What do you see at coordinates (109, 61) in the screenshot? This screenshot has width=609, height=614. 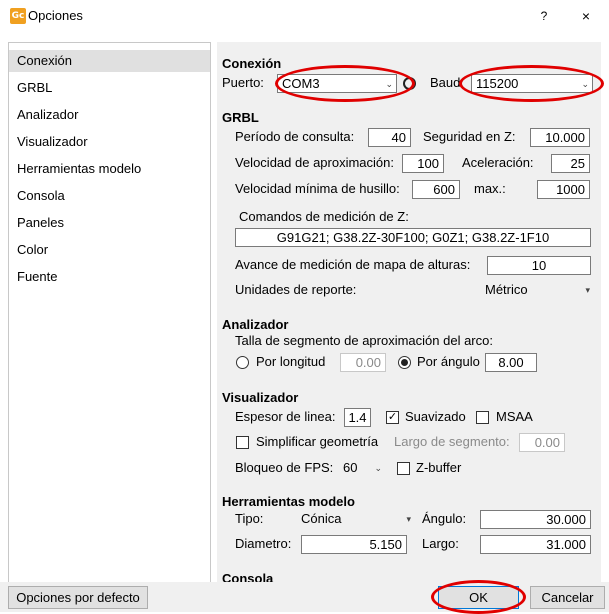 I see `sidebar-item-conexion: Conexión` at bounding box center [109, 61].